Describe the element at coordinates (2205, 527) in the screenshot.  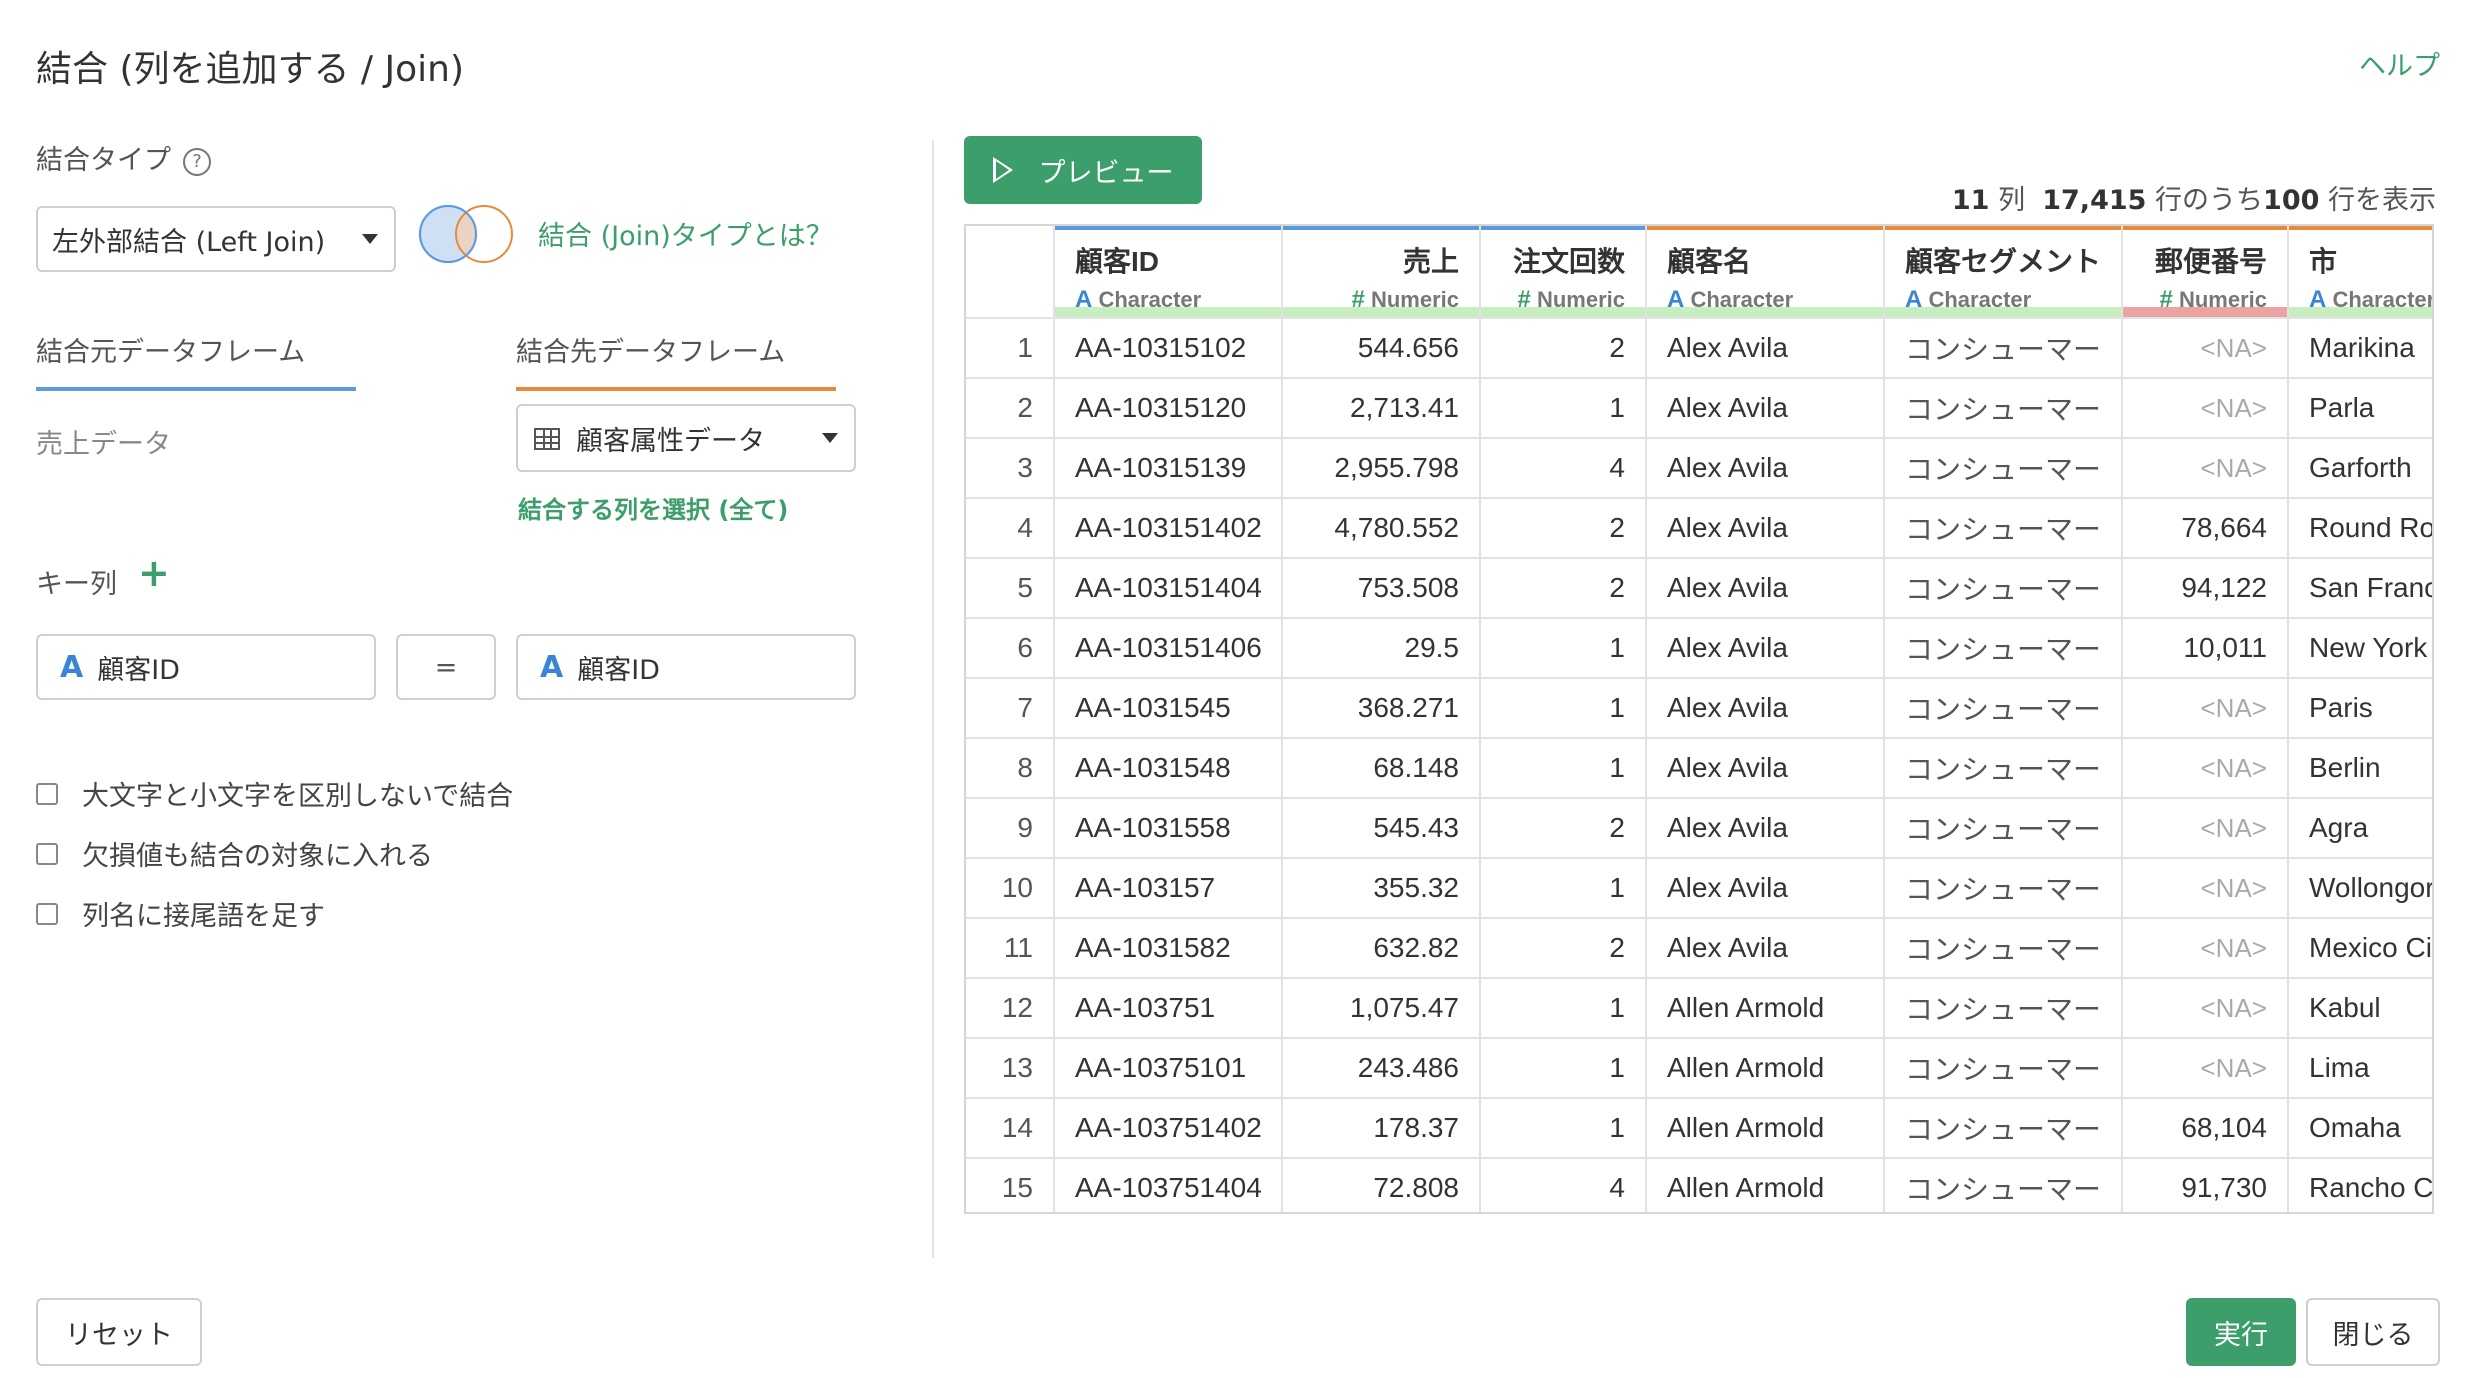
I see `table-cell: 78,664` at that location.